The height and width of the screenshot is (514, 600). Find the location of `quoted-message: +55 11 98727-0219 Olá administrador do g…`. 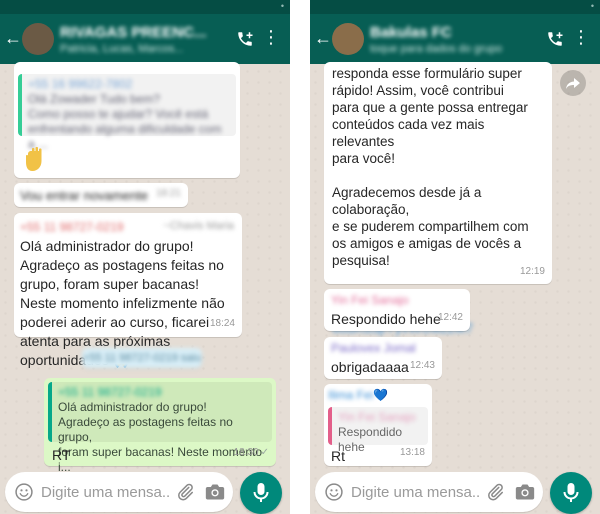

quoted-message: +55 11 98727-0219 Olá administrador do g… is located at coordinates (160, 428).